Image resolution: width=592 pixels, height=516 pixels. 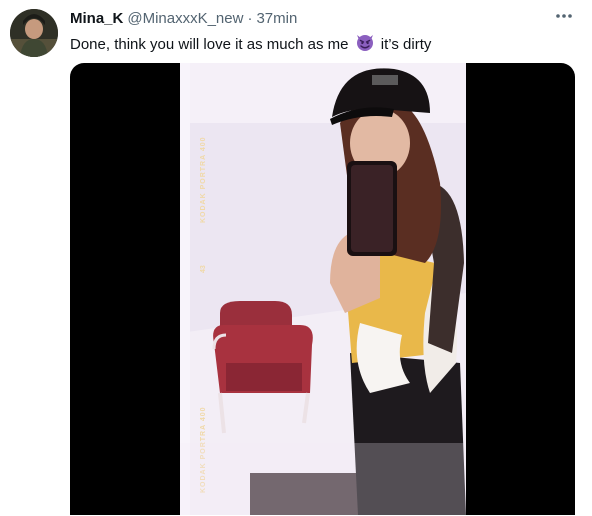 What do you see at coordinates (203, 179) in the screenshot?
I see `film-label-top: KODAK PORTRA 400` at bounding box center [203, 179].